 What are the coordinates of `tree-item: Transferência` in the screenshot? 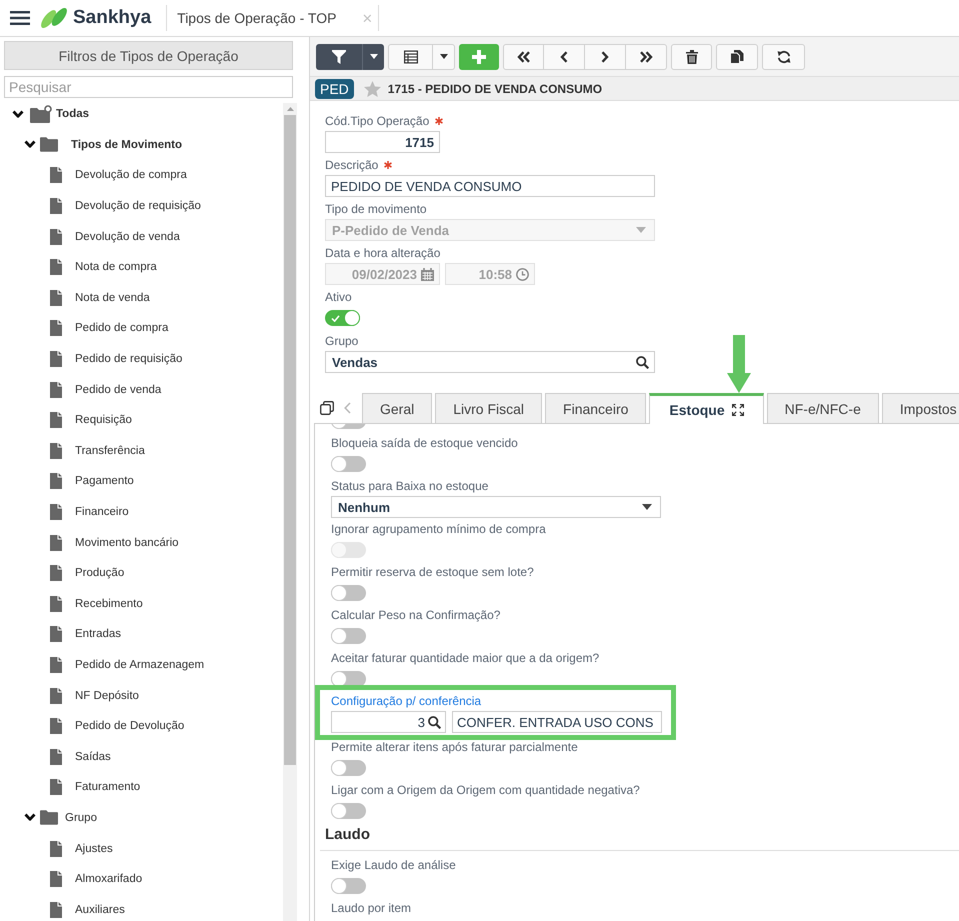 It's located at (110, 450).